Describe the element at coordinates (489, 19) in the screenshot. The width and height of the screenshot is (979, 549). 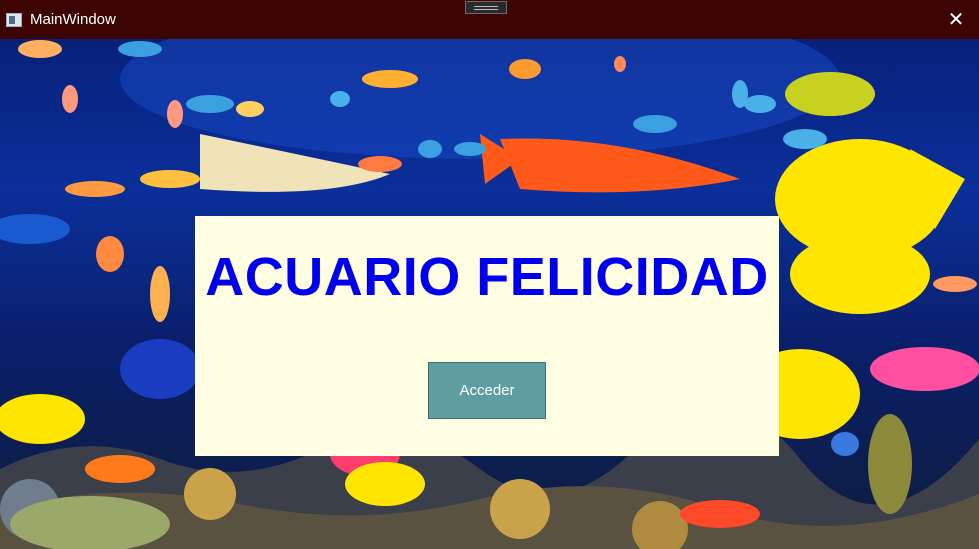
I see `title-bar: MainWindow ✕` at that location.